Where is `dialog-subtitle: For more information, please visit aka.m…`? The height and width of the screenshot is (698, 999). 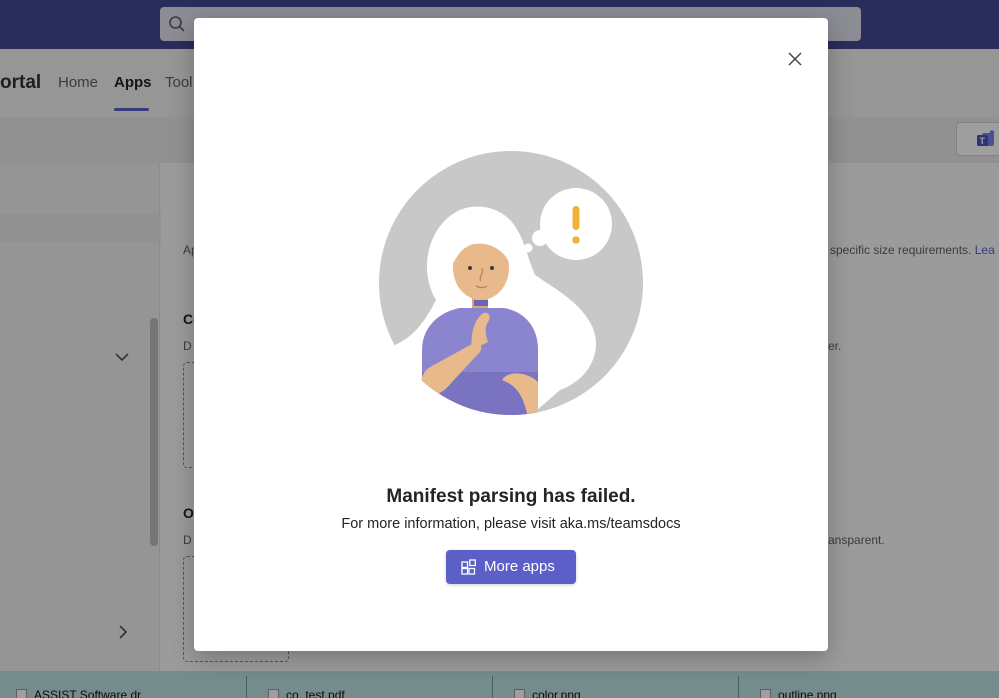 dialog-subtitle: For more information, please visit aka.m… is located at coordinates (511, 524).